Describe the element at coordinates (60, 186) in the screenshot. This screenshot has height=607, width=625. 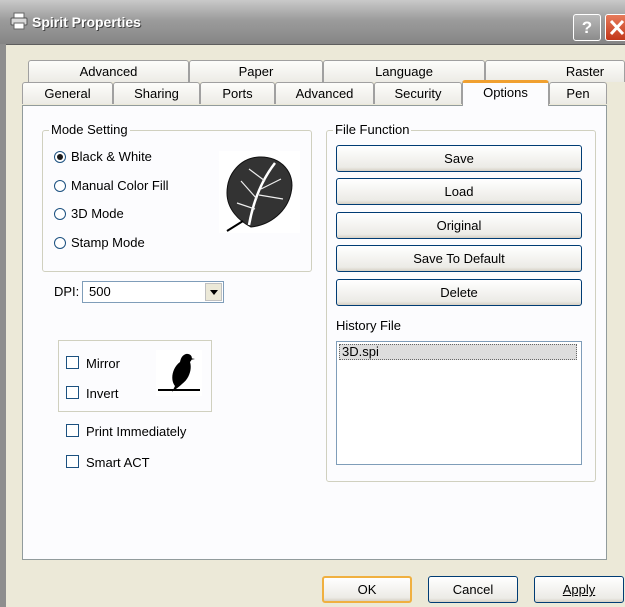
I see `radio-manual-color-fill` at that location.